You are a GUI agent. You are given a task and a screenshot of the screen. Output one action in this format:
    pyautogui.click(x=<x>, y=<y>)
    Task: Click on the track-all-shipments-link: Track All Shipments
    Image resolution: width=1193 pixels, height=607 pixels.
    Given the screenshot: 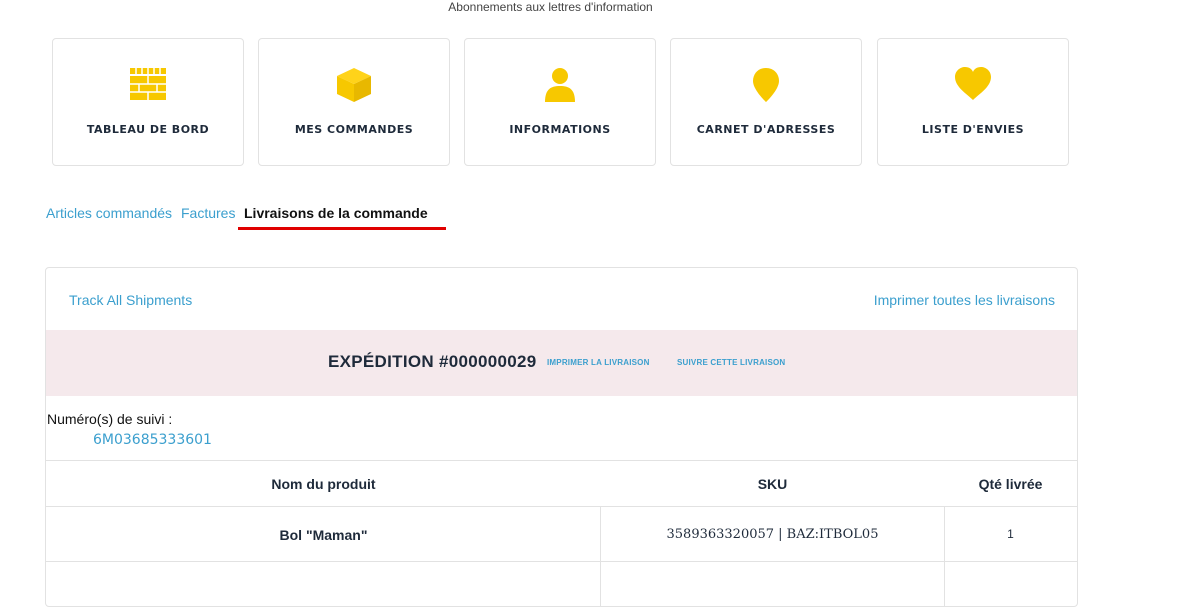 What is the action you would take?
    pyautogui.click(x=130, y=300)
    